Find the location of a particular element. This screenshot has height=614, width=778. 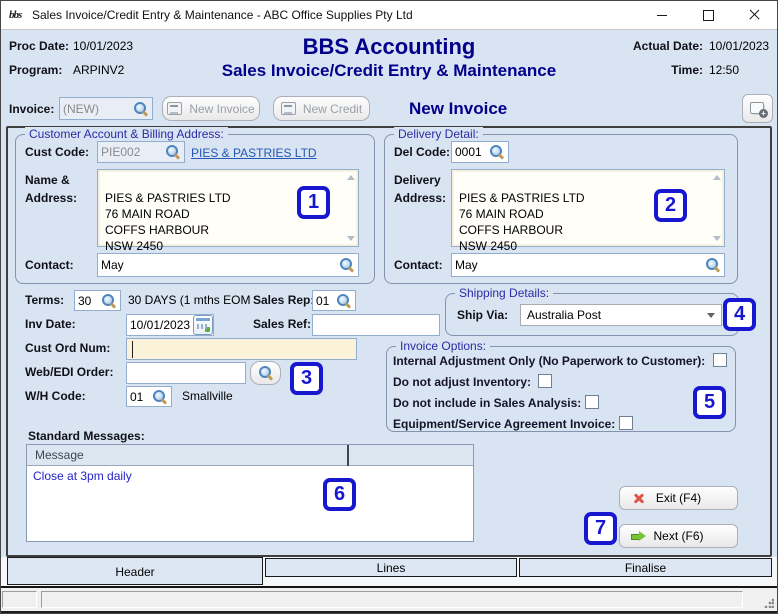

wh-code-label: W/H Code: is located at coordinates (55, 396).